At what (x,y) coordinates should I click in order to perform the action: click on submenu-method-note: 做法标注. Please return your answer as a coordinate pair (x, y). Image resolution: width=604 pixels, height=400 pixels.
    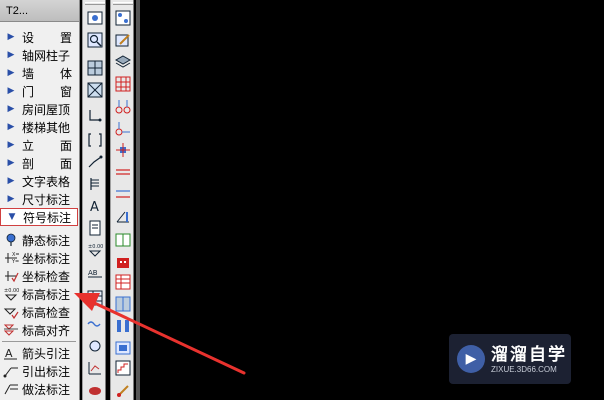
    Looking at the image, I should click on (39, 389).